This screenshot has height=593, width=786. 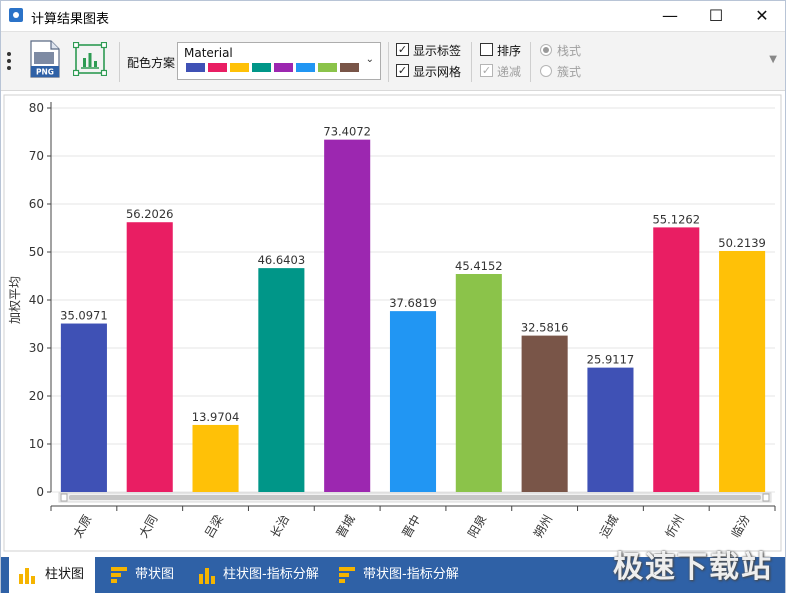 What do you see at coordinates (84, 316) in the screenshot?
I see `bar-value-label: 35.0971` at bounding box center [84, 316].